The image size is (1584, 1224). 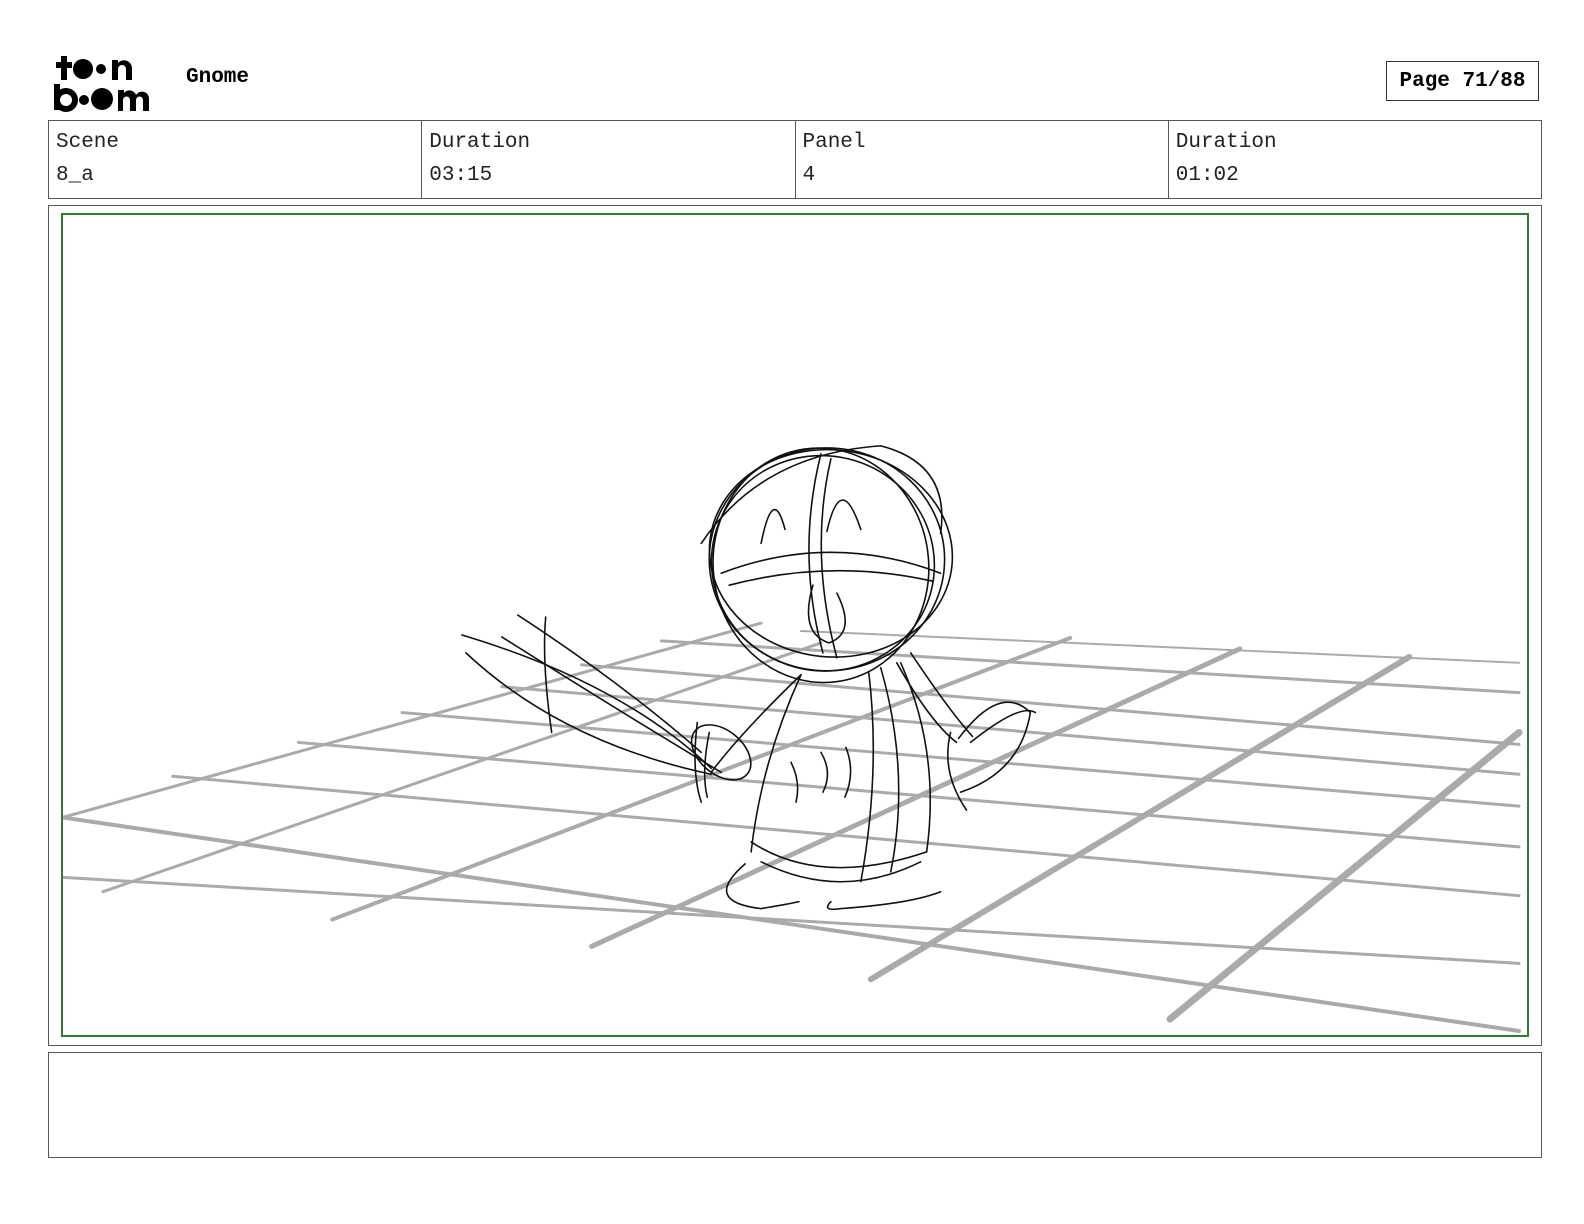 What do you see at coordinates (1462, 81) in the screenshot?
I see `page-indicator: Page 71/88` at bounding box center [1462, 81].